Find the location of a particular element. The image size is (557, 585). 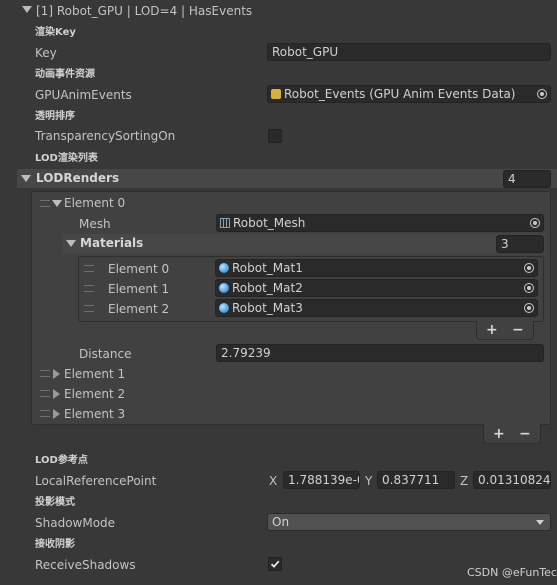

materials-add-button: + is located at coordinates (492, 330).